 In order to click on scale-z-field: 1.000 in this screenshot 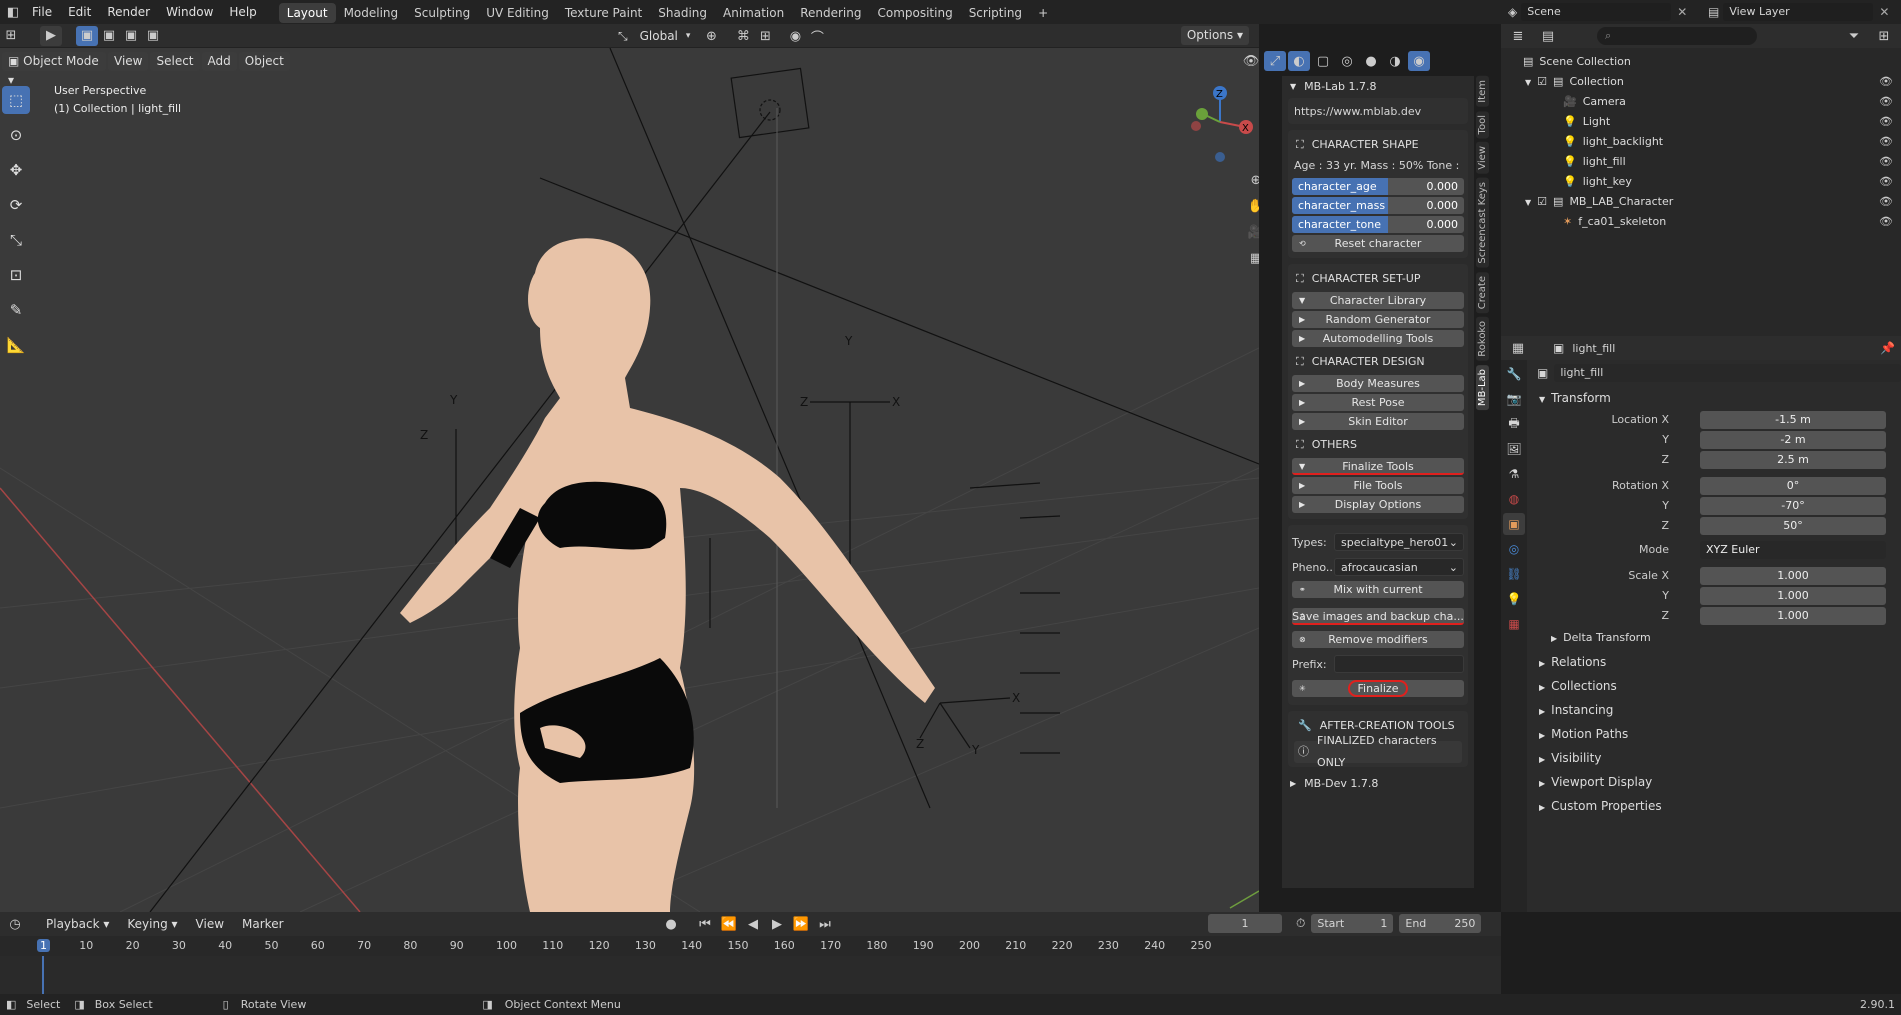, I will do `click(1793, 616)`.